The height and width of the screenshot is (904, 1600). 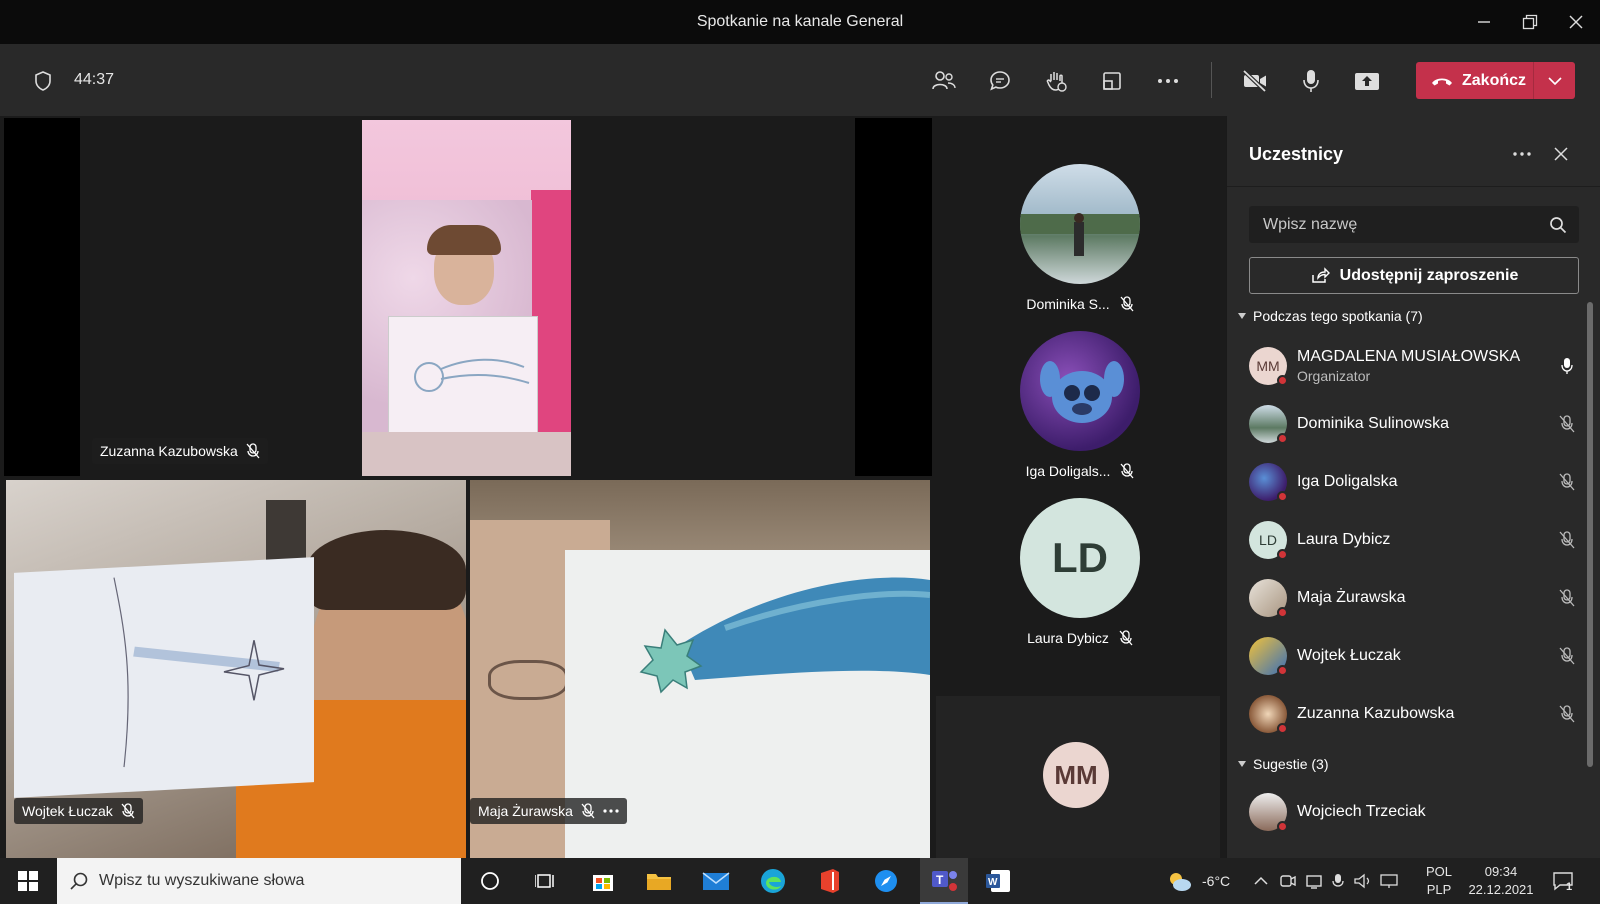 I want to click on meeting-info-button, so click(x=43, y=81).